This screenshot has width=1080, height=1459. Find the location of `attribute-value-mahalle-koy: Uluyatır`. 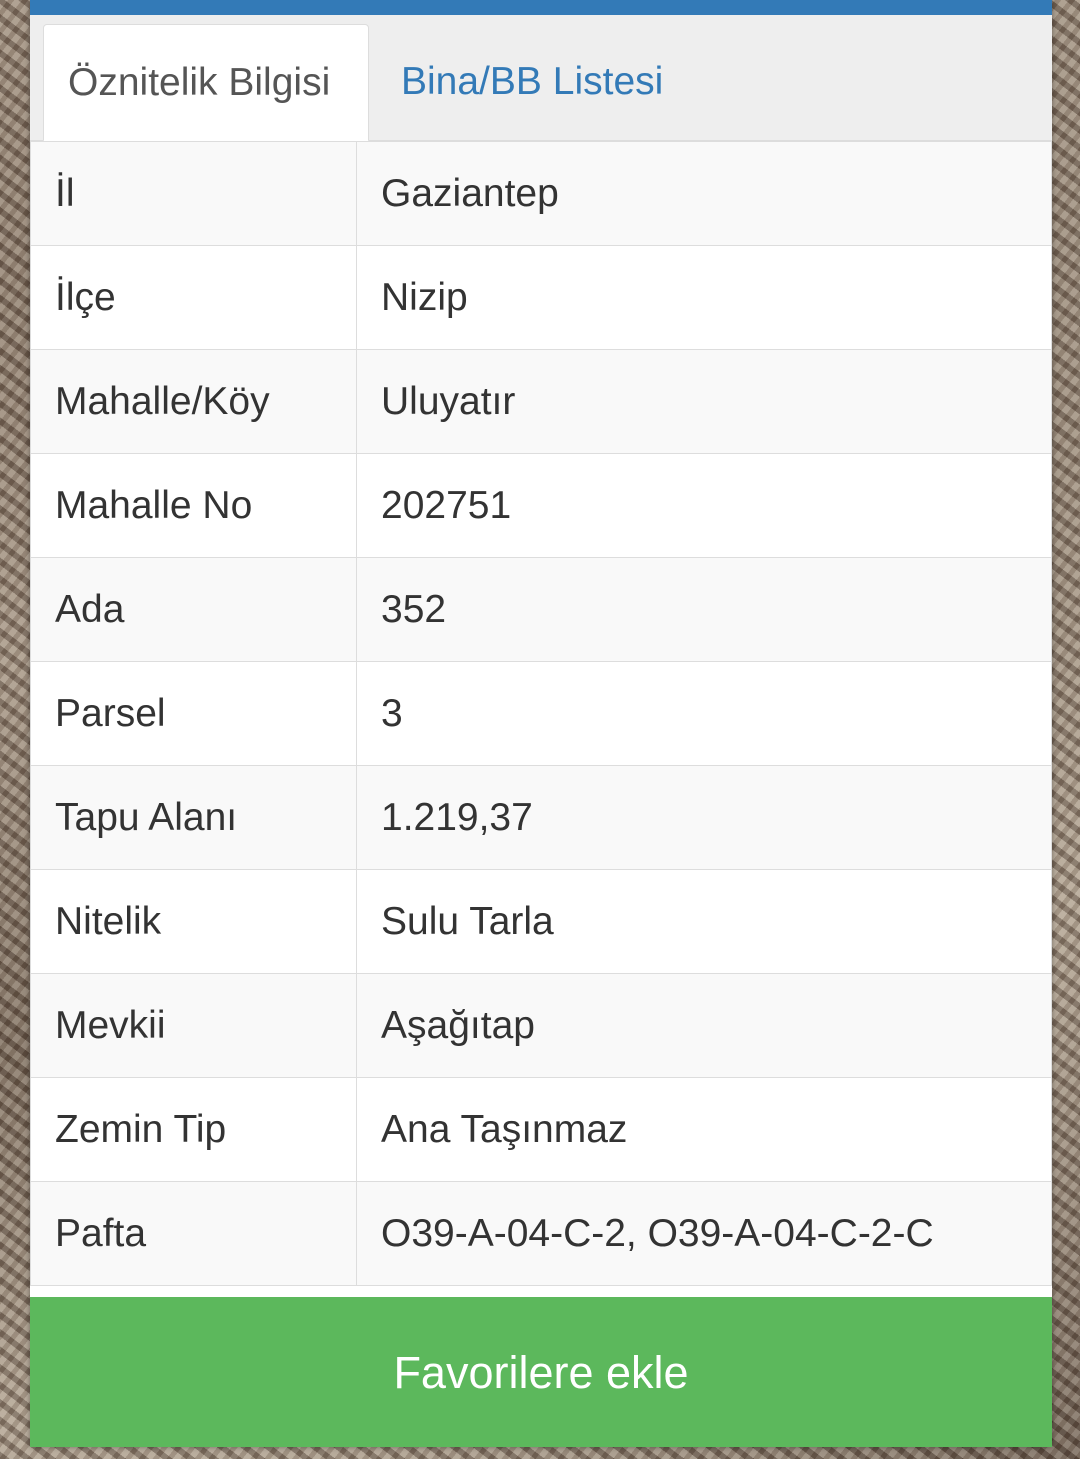

attribute-value-mahalle-koy: Uluyatır is located at coordinates (704, 401).